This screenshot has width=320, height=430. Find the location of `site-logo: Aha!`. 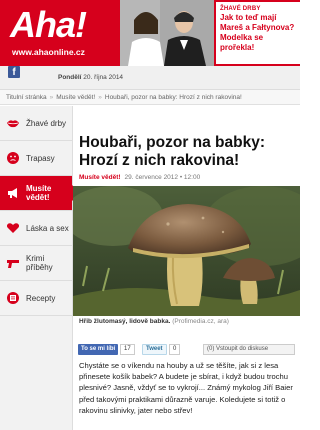

site-logo: Aha! is located at coordinates (48, 25).